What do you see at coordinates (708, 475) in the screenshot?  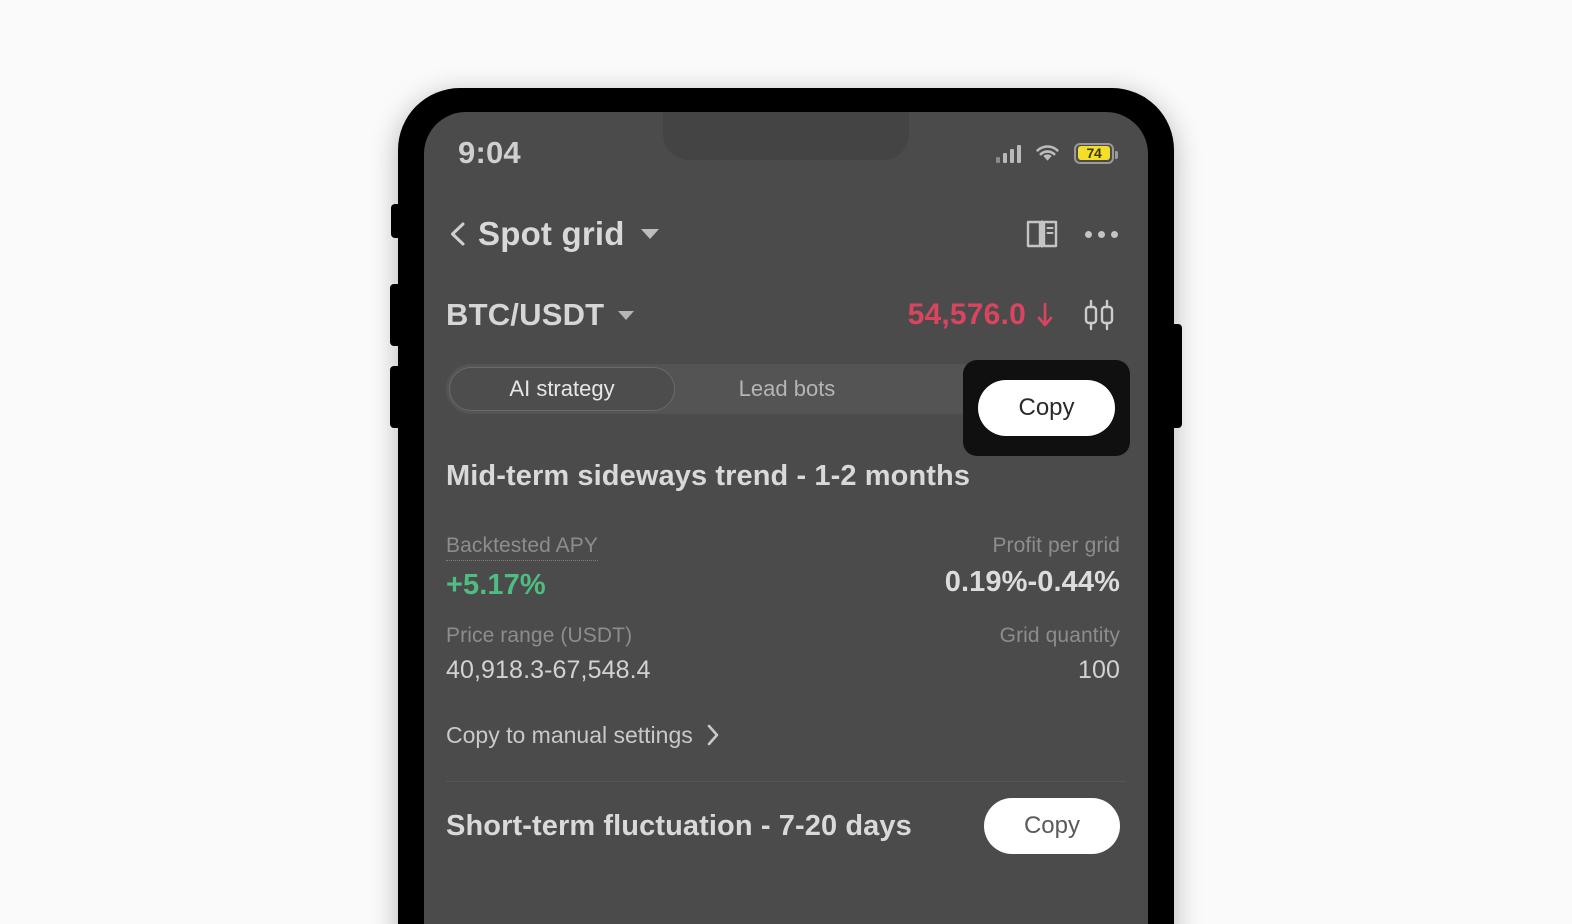 I see `strategy-title: Mid-term sideways trend - 1-2 months` at bounding box center [708, 475].